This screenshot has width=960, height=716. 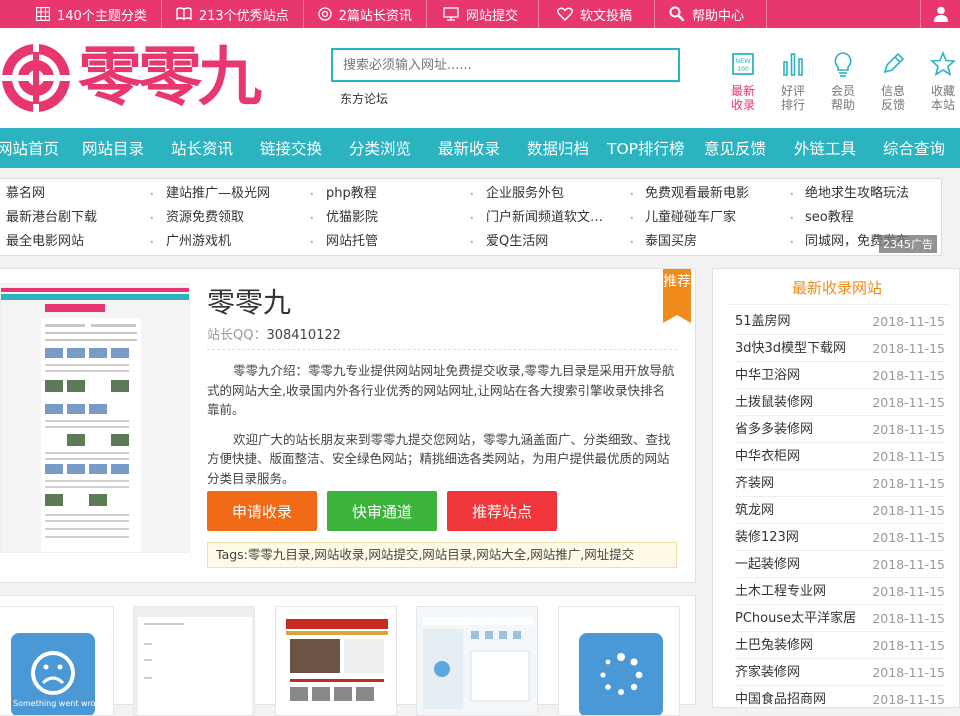 I want to click on site-name: 土巴兔装修网, so click(x=774, y=645).